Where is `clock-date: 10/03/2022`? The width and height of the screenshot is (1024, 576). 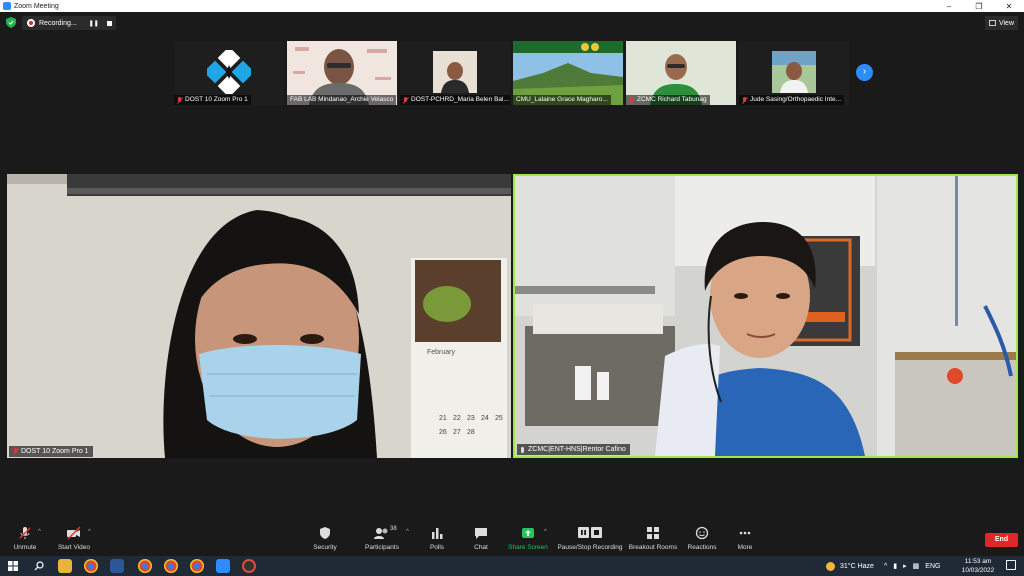 clock-date: 10/03/2022 is located at coordinates (978, 570).